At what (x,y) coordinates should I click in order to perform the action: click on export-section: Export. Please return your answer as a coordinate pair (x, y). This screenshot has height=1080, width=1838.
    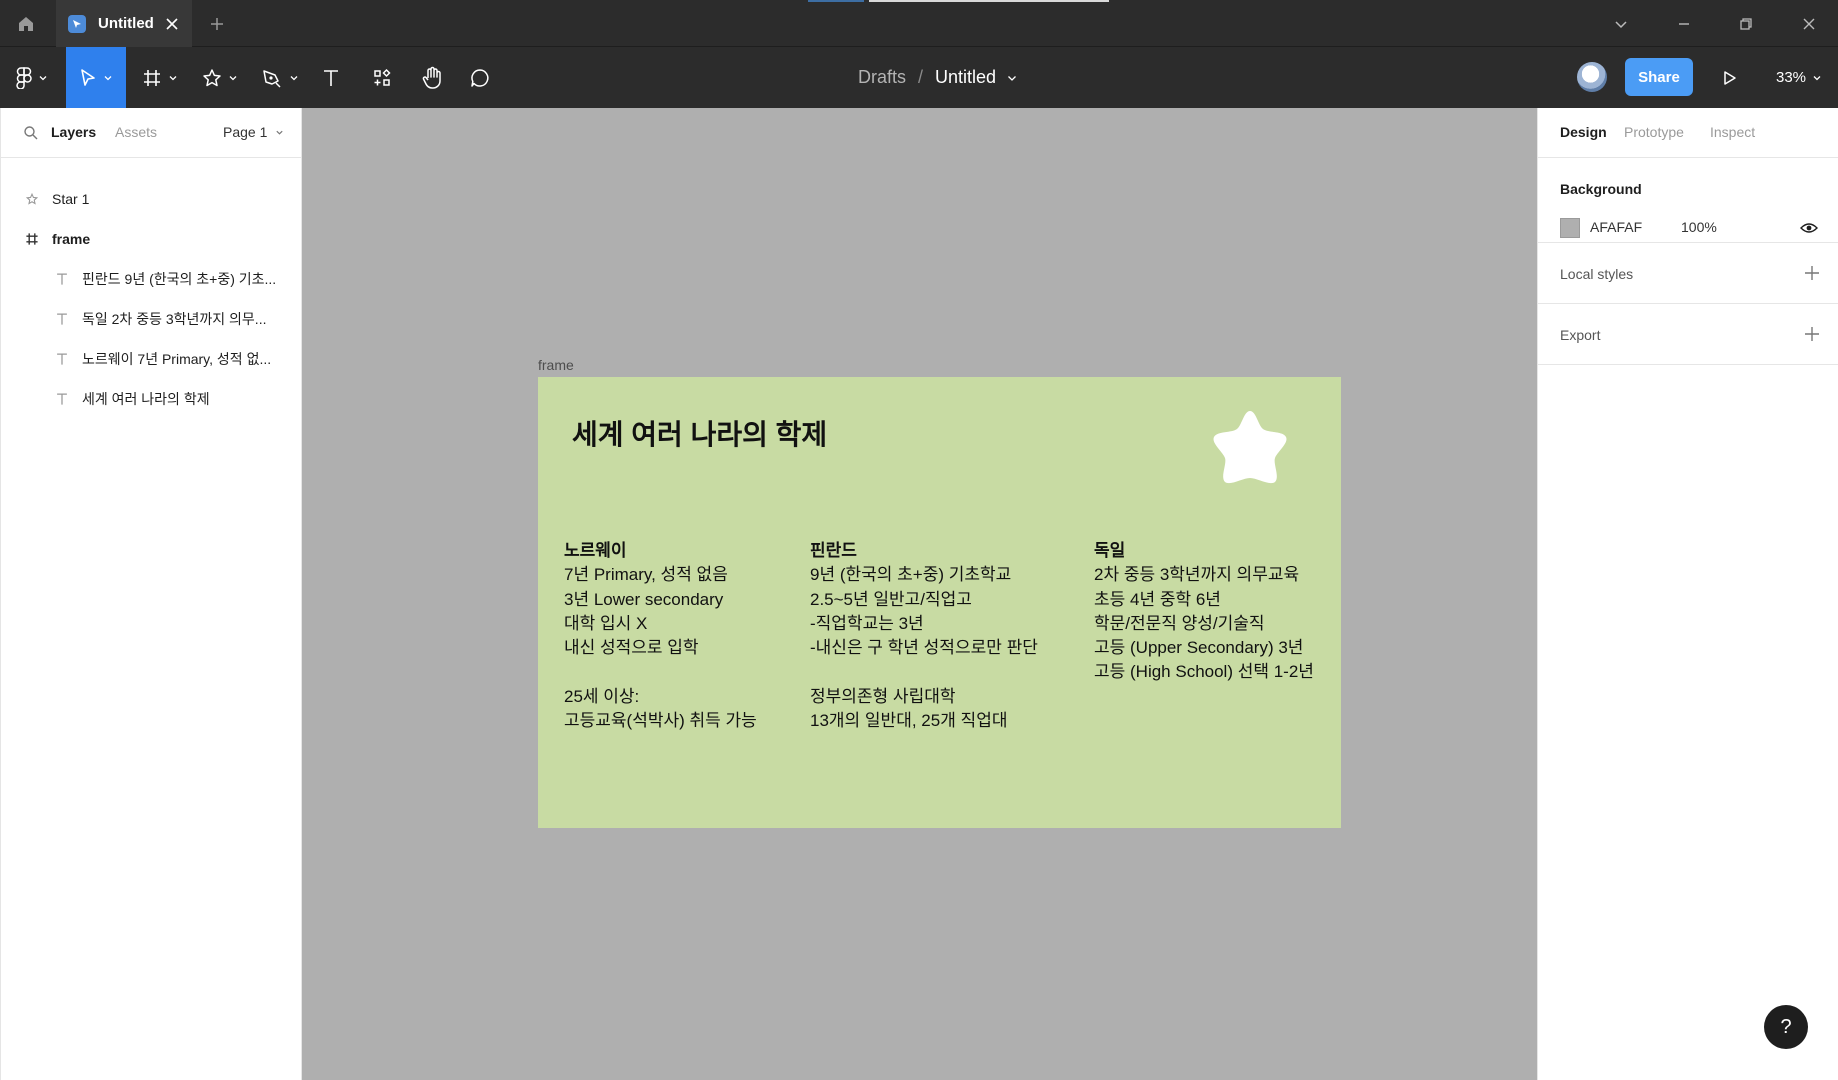
    Looking at the image, I should click on (1688, 334).